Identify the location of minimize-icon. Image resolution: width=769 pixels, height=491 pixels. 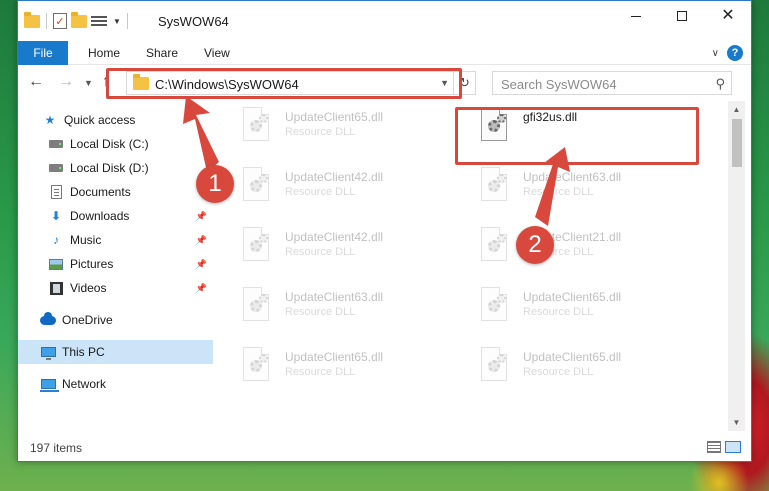
(636, 16).